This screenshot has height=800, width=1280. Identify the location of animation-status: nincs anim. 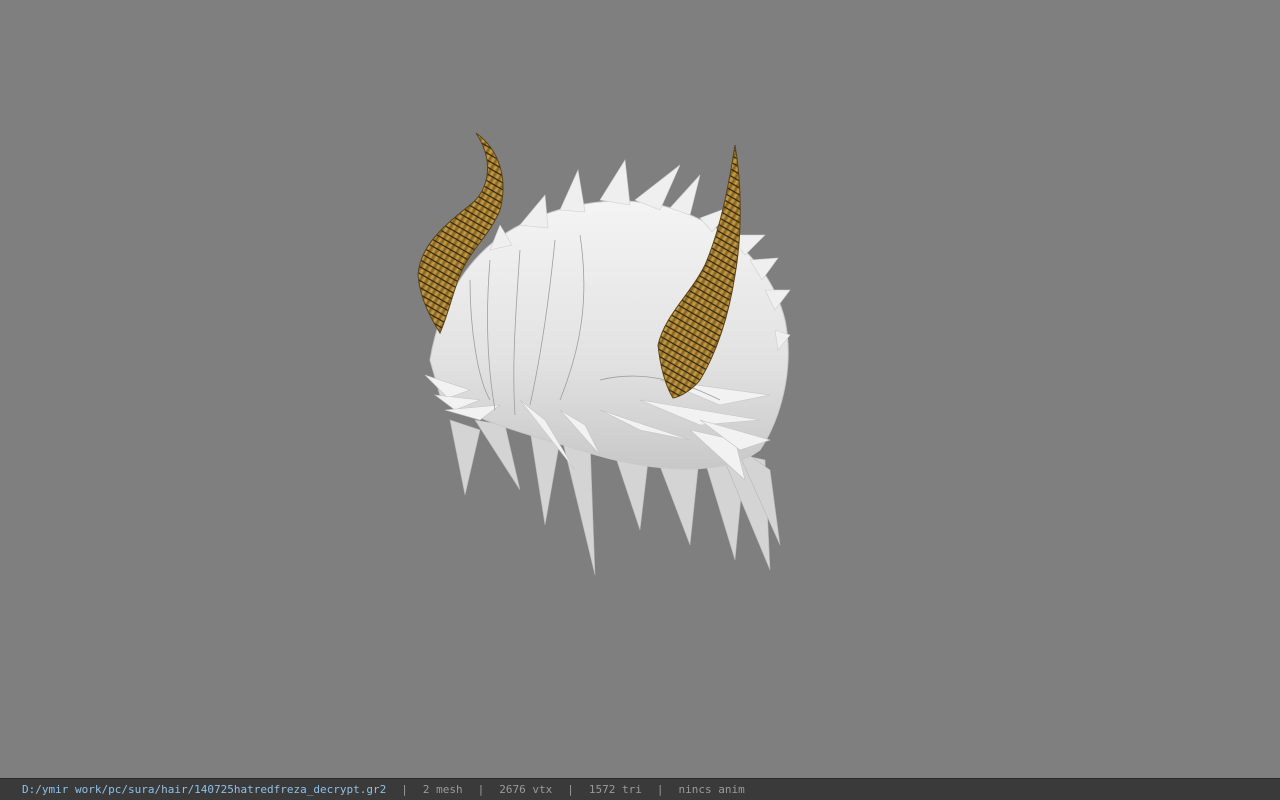
(711, 789).